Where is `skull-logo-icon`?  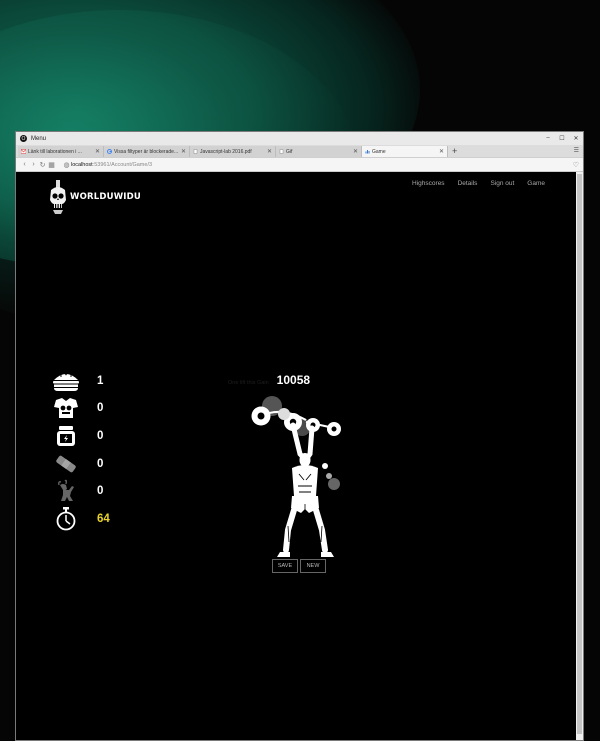
skull-logo-icon is located at coordinates (58, 197).